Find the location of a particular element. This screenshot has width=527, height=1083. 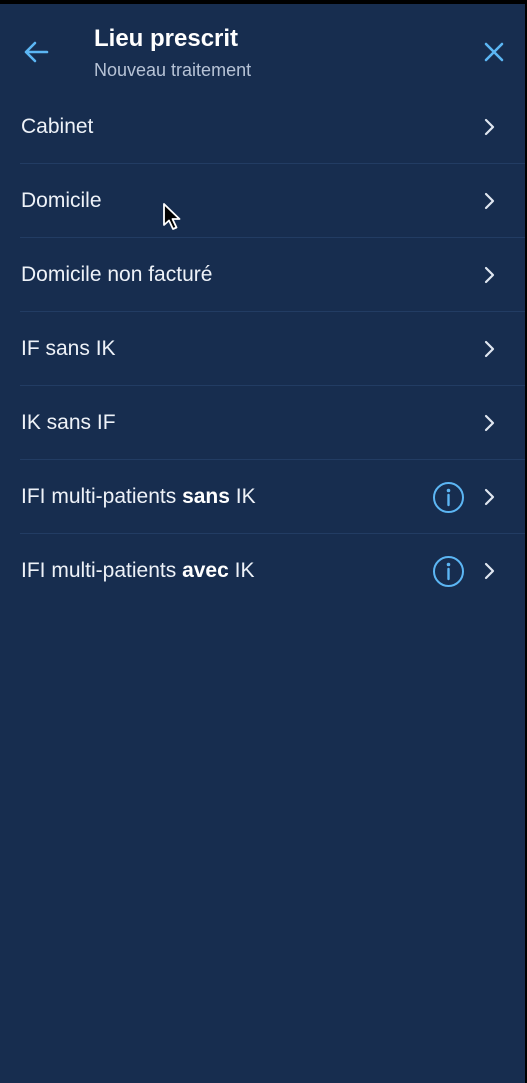

list-item-if-sans-ik: IF sans IK is located at coordinates (262, 349).